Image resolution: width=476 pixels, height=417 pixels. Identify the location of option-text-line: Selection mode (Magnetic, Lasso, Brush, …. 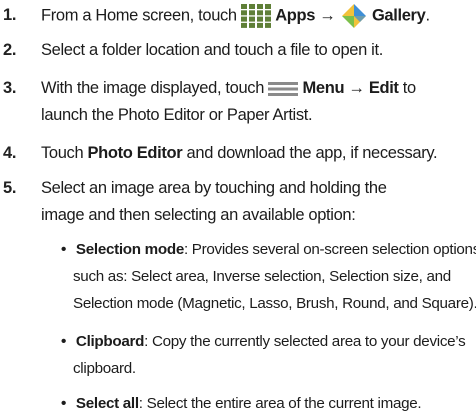
(274, 303).